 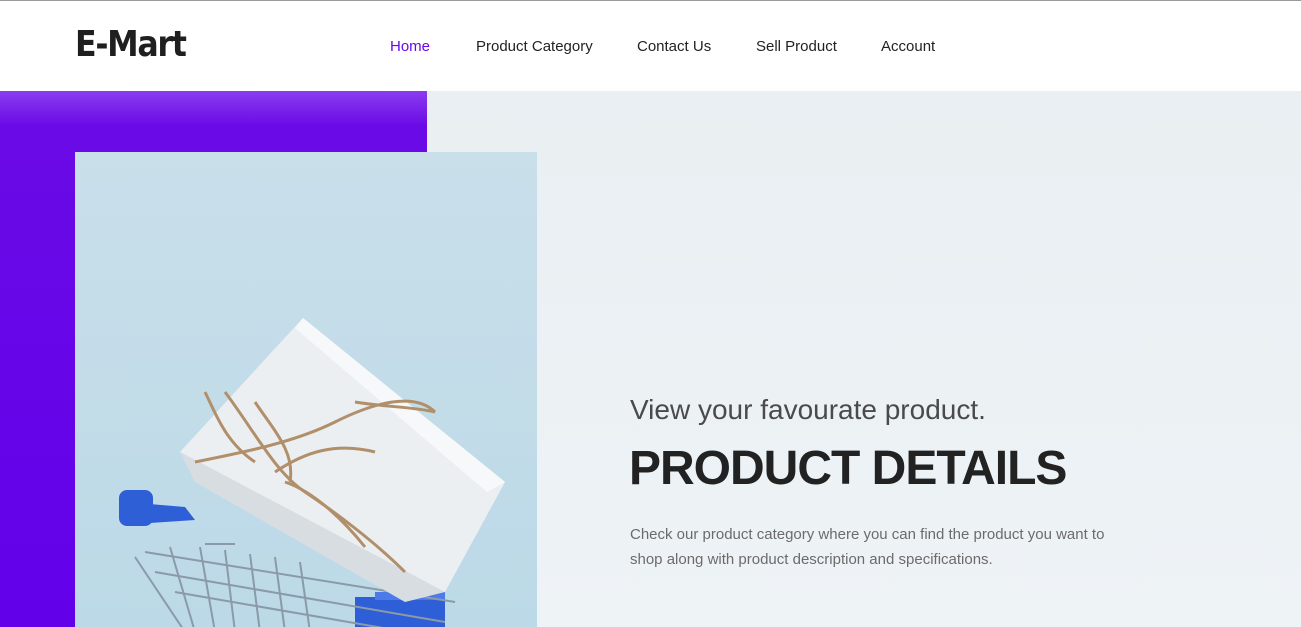 I want to click on nav-contact-us: Contact Us, so click(x=674, y=47).